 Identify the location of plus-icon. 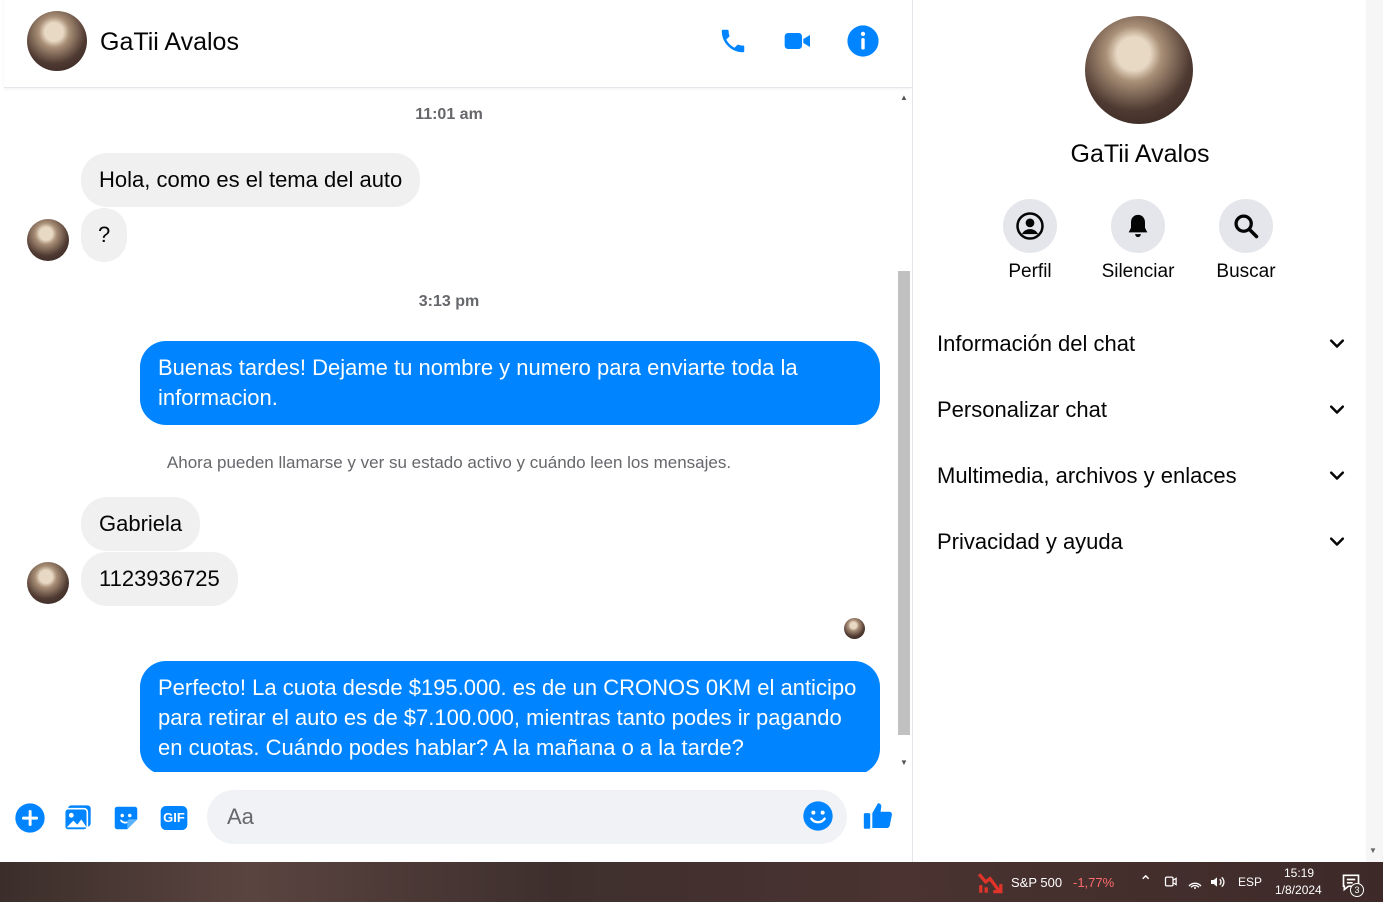
(30, 818).